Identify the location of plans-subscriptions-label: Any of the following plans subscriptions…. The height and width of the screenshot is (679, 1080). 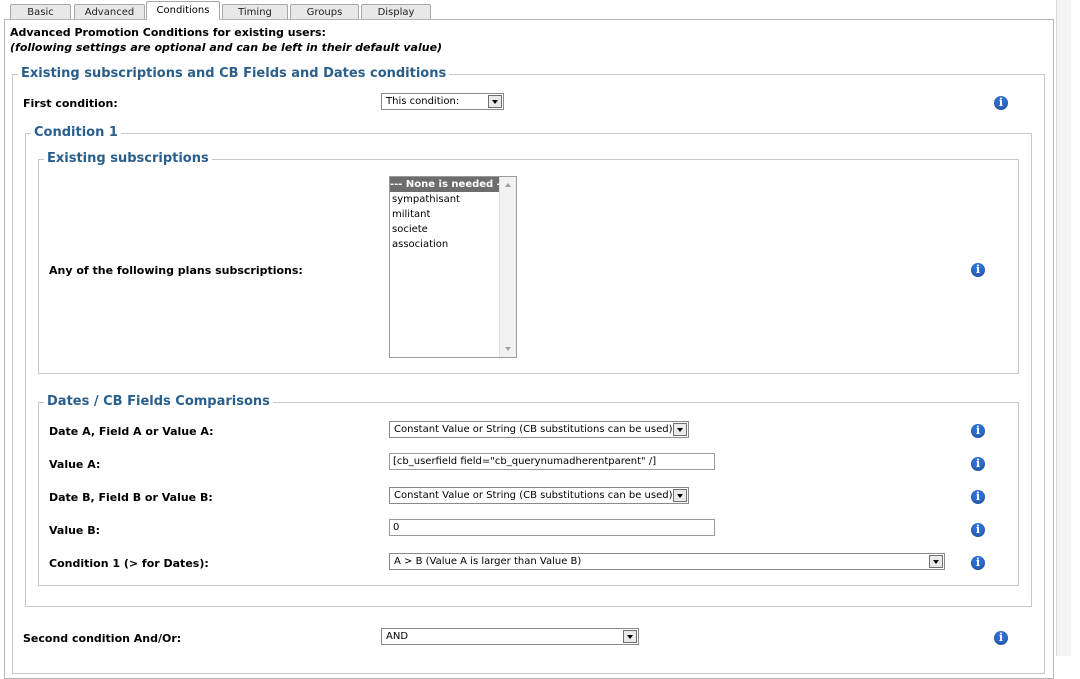
(176, 270).